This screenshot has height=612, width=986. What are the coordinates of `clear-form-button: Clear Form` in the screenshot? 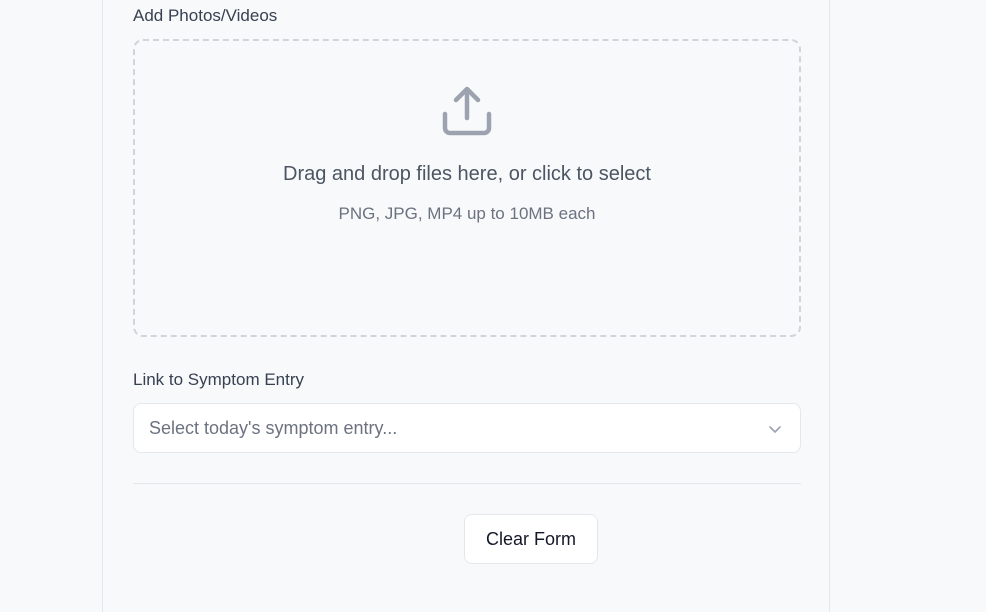 It's located at (531, 539).